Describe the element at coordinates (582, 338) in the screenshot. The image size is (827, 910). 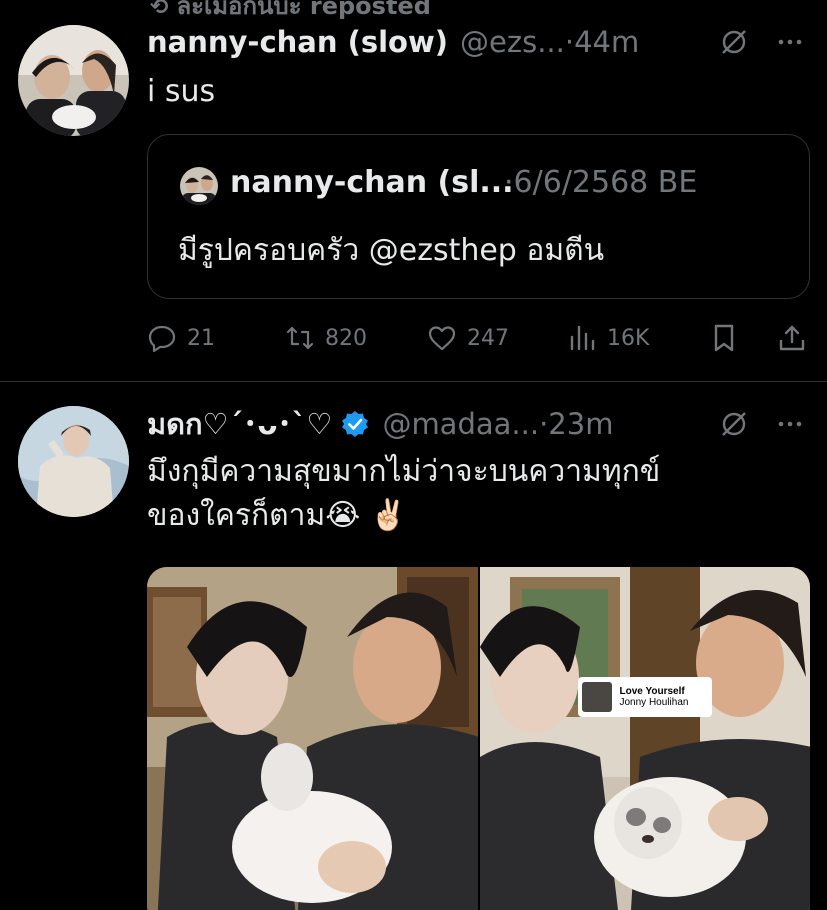
I see `views-icon` at that location.